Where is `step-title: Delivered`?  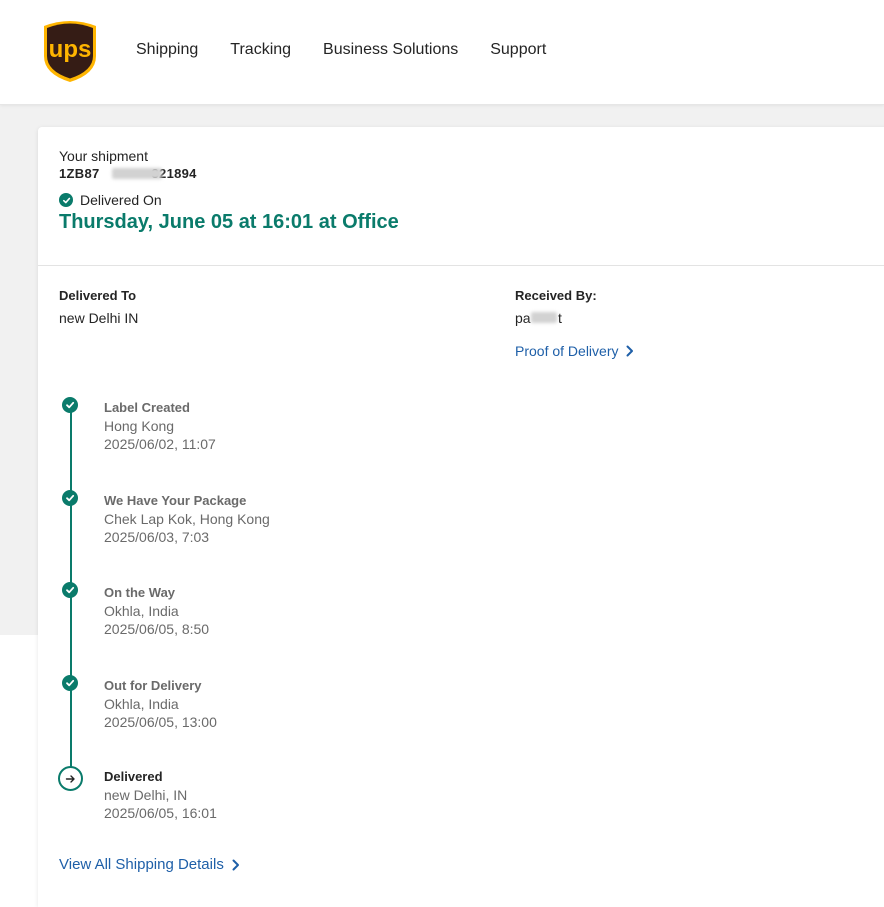
step-title: Delivered is located at coordinates (133, 776).